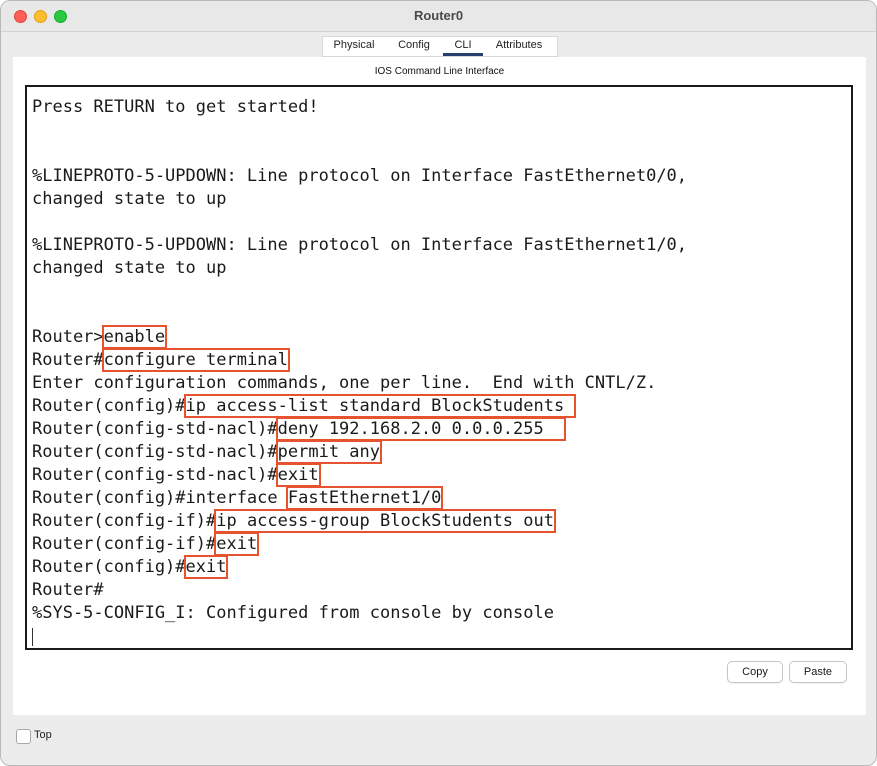  What do you see at coordinates (32, 637) in the screenshot?
I see `text-cursor` at bounding box center [32, 637].